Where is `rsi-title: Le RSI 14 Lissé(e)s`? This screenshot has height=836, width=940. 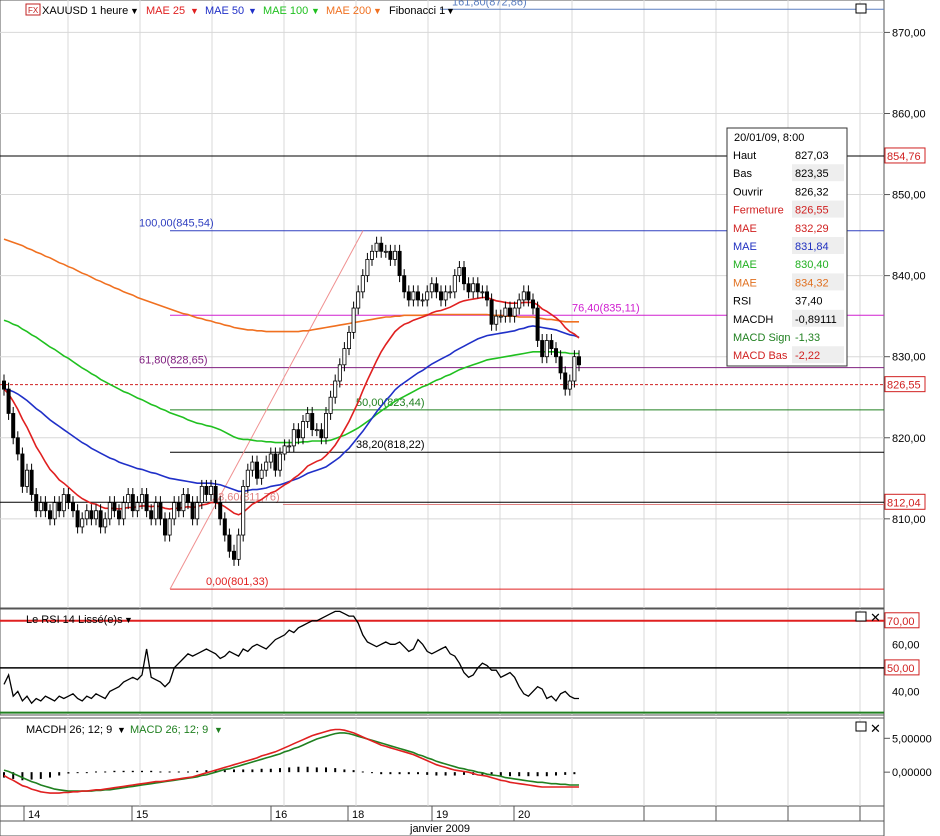
rsi-title: Le RSI 14 Lissé(e)s is located at coordinates (74, 620).